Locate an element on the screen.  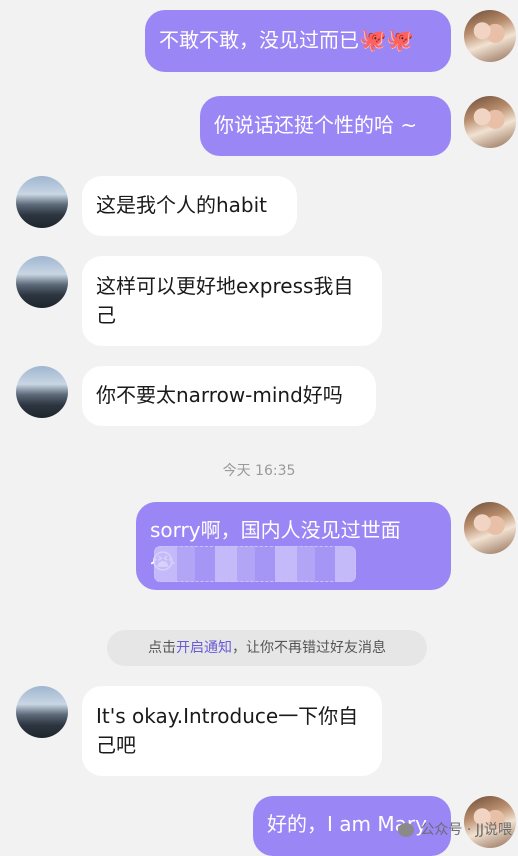
octopus-emoji-icon: 🐙🐙 is located at coordinates (386, 40).